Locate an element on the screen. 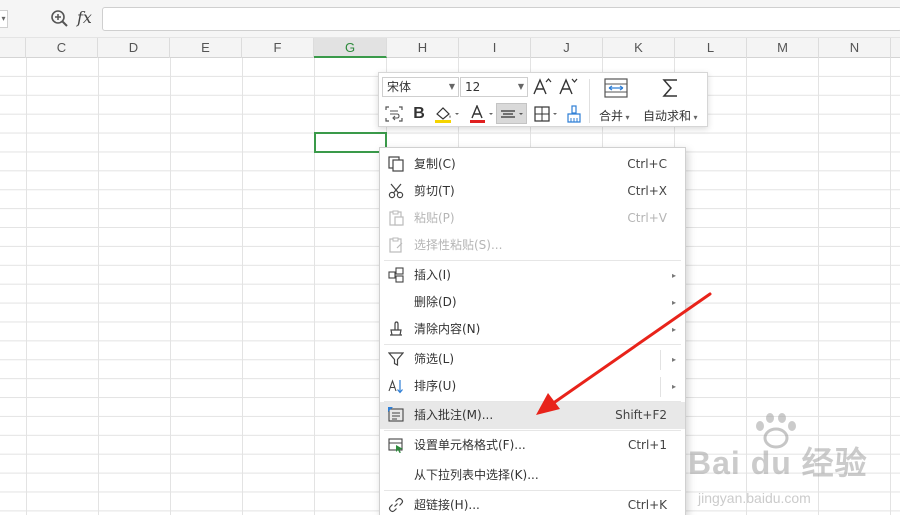 This screenshot has width=900, height=515. paste-special-icon is located at coordinates (396, 245).